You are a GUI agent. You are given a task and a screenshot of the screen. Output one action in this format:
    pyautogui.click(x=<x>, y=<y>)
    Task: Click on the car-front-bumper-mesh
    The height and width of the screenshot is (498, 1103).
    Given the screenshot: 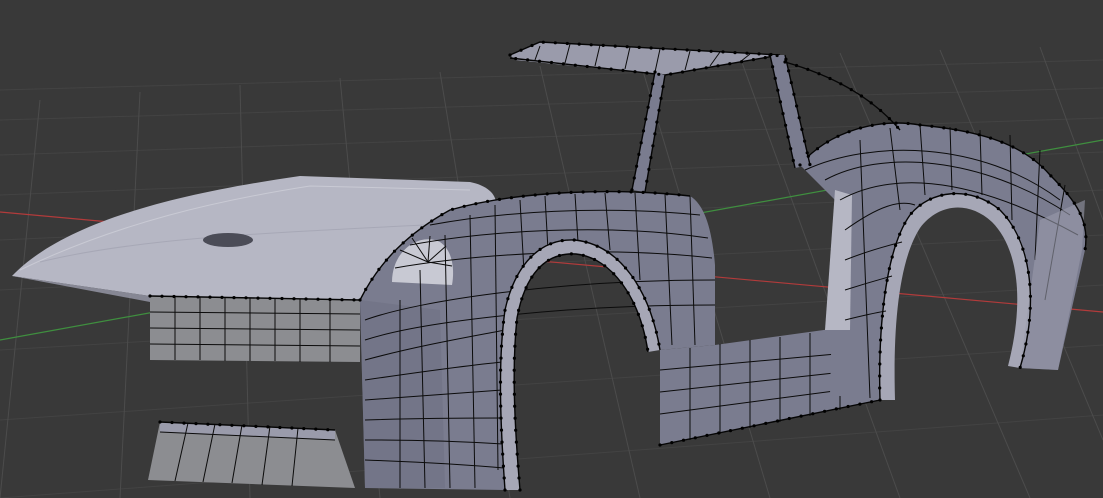 What is the action you would take?
    pyautogui.click(x=254, y=391)
    